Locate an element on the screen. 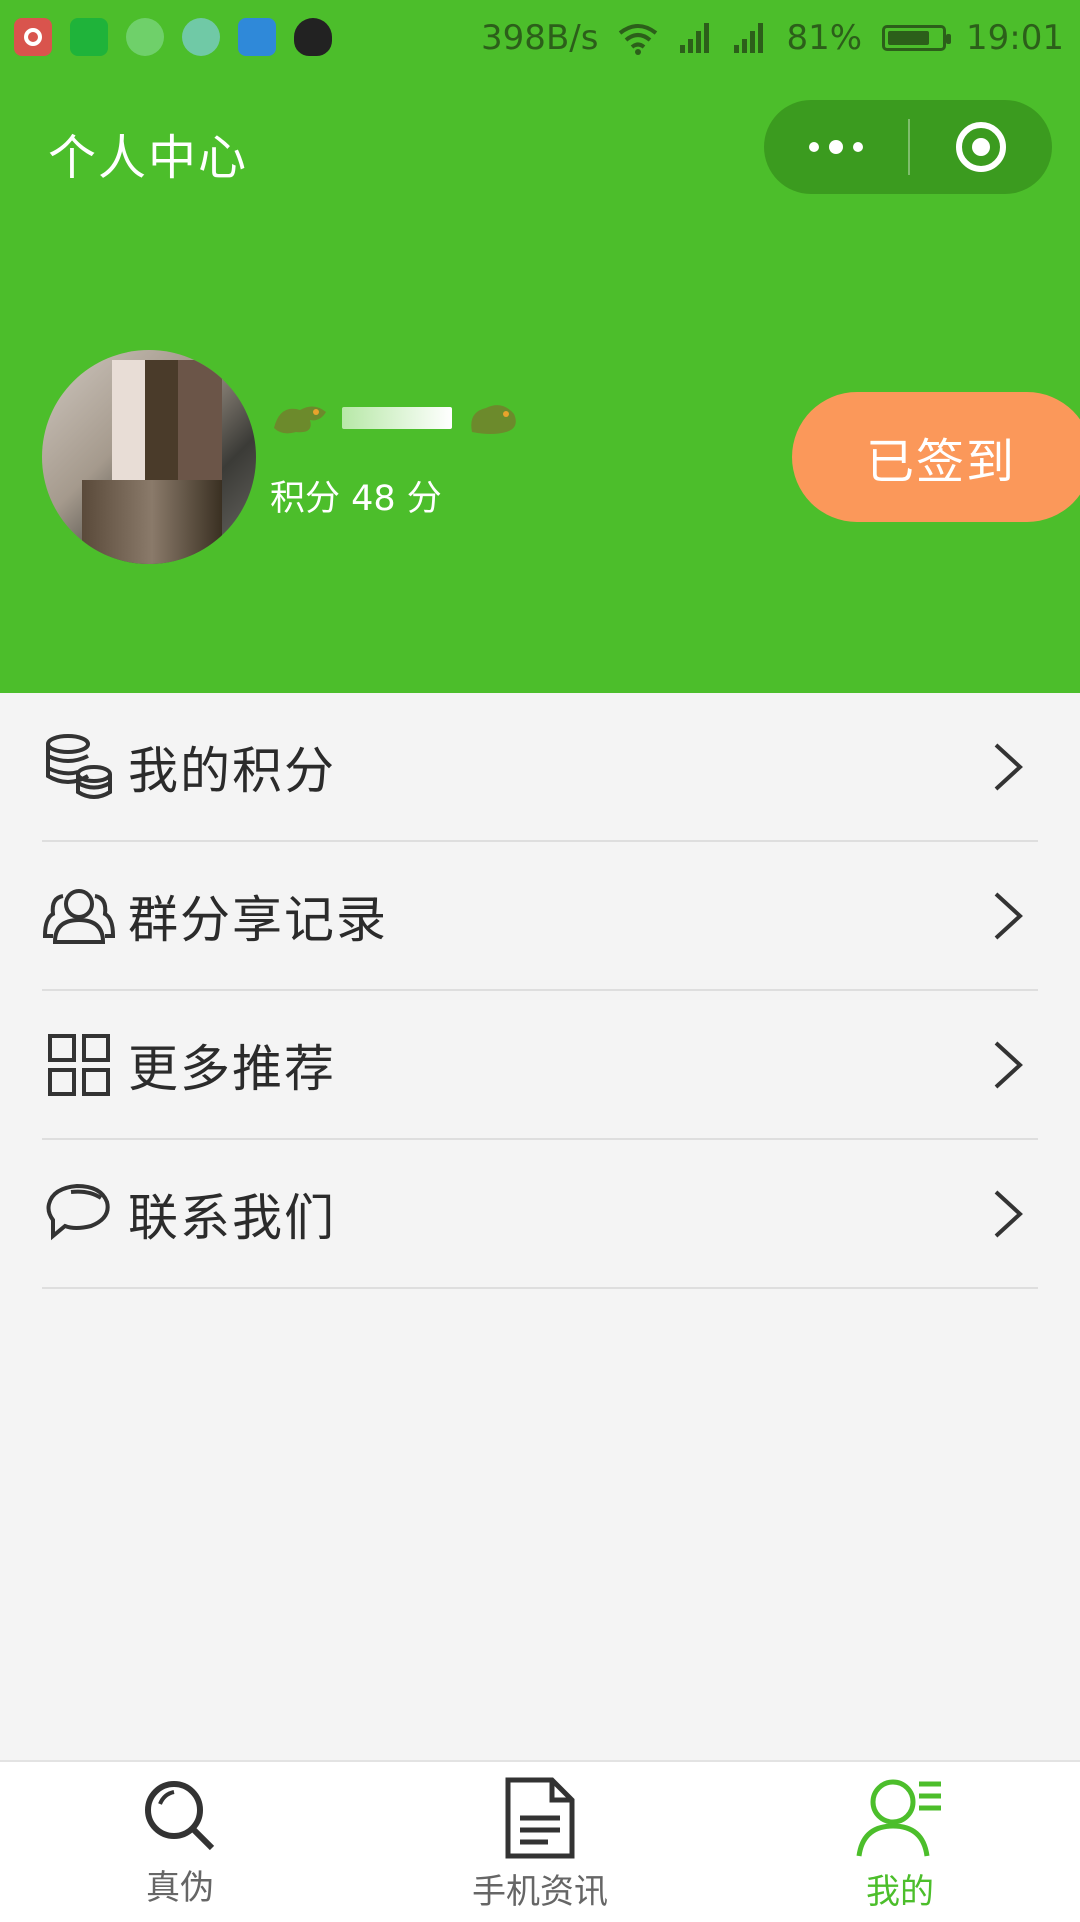 Image resolution: width=1080 pixels, height=1922 pixels. tab-mine: 我的 is located at coordinates (900, 1842).